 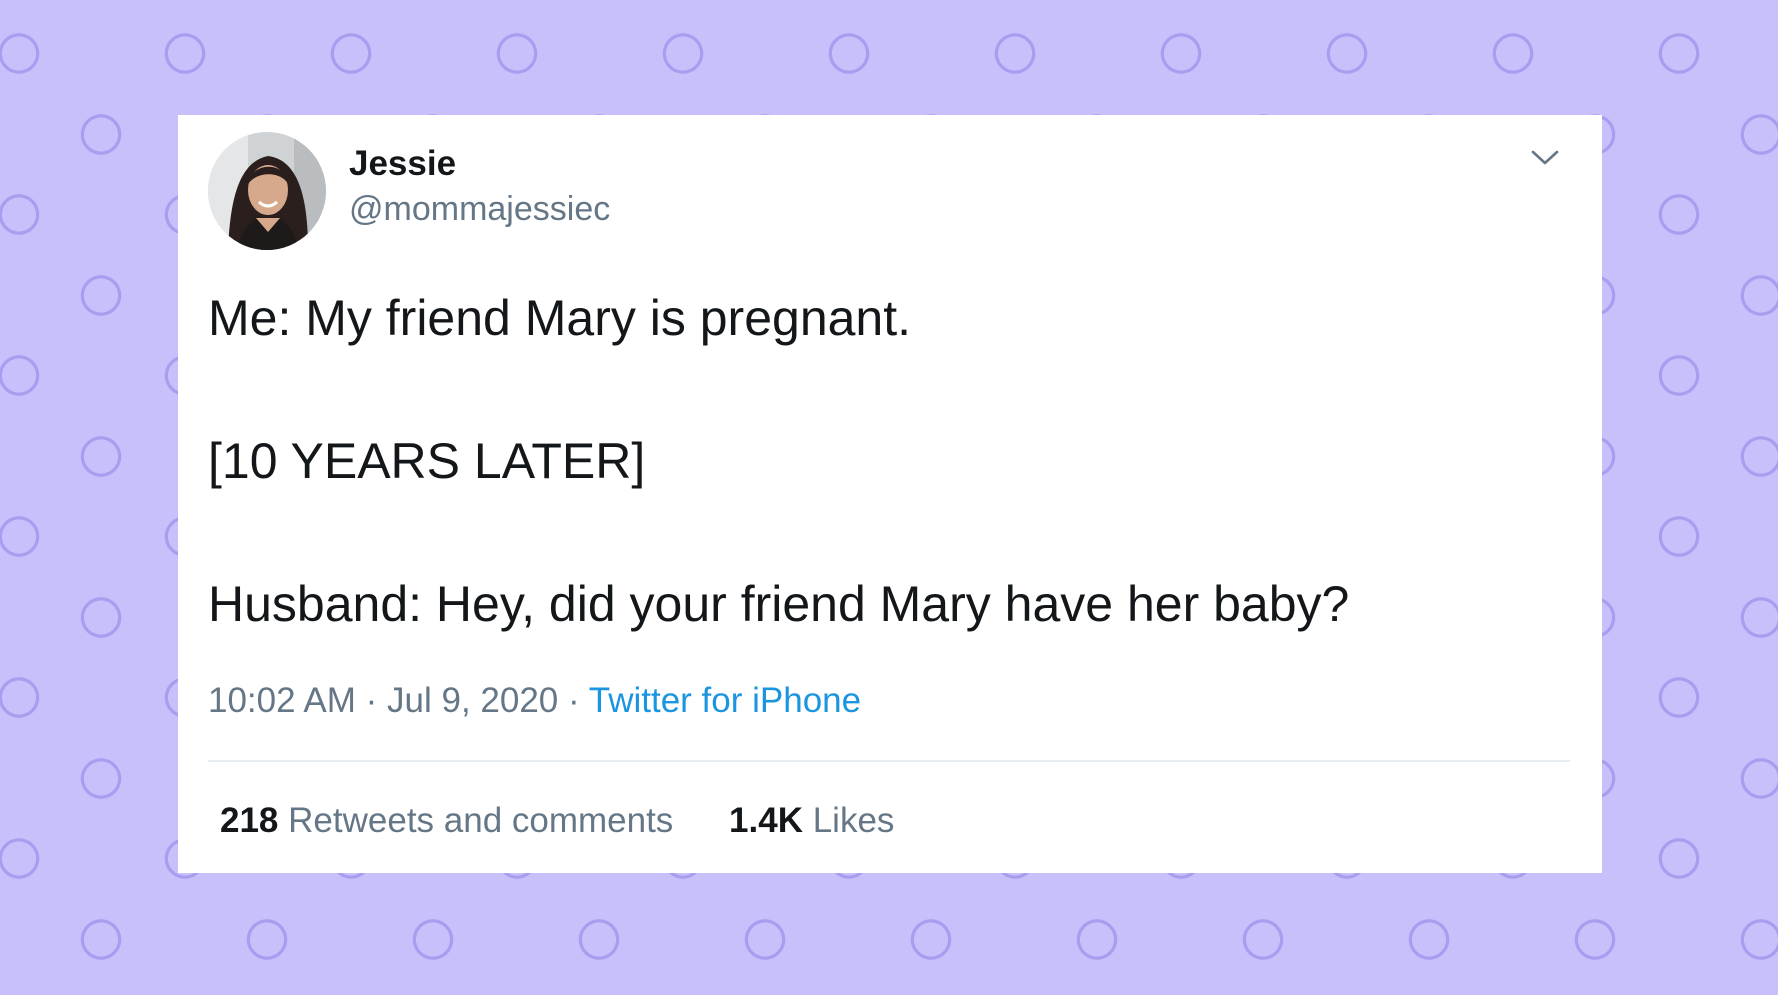 What do you see at coordinates (481, 820) in the screenshot?
I see `retweets-label: Retweets and comments` at bounding box center [481, 820].